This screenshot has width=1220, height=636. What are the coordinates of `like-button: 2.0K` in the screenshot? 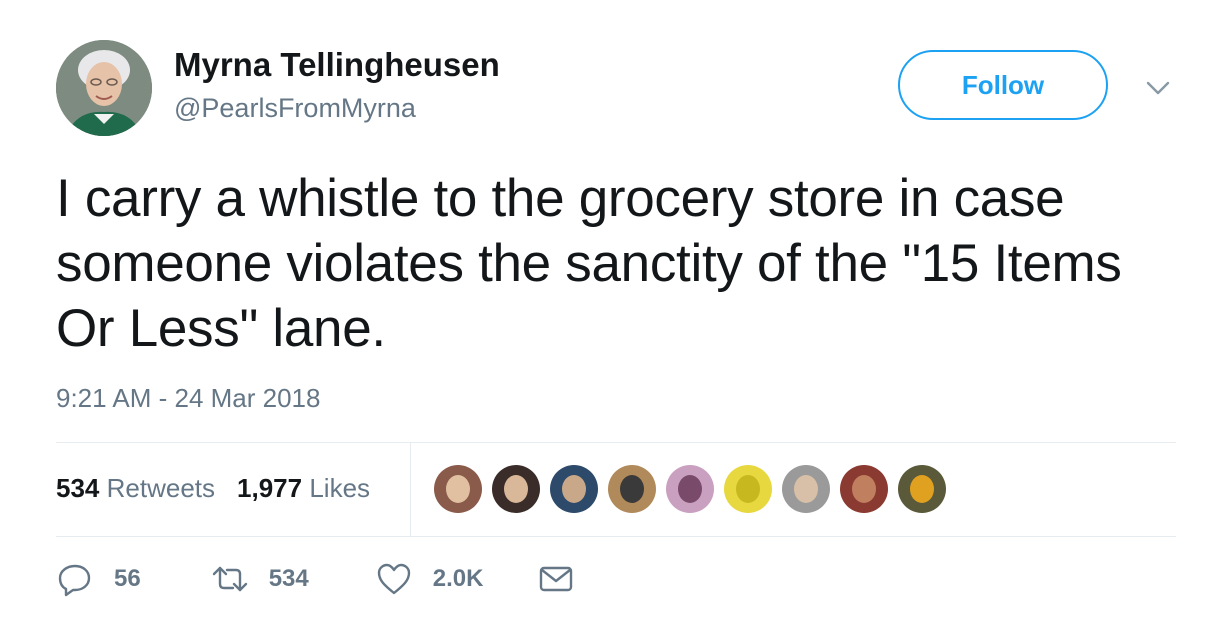 It's located at (429, 579).